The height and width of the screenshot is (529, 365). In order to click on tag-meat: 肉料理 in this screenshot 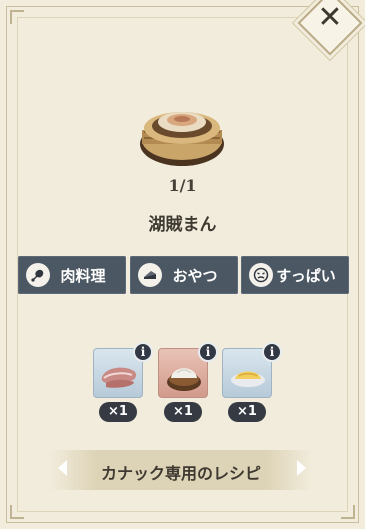, I will do `click(72, 275)`.